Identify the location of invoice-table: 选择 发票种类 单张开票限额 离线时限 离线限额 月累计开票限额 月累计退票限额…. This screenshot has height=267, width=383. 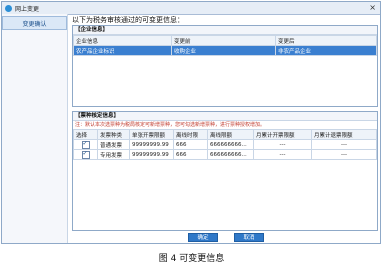
(225, 144).